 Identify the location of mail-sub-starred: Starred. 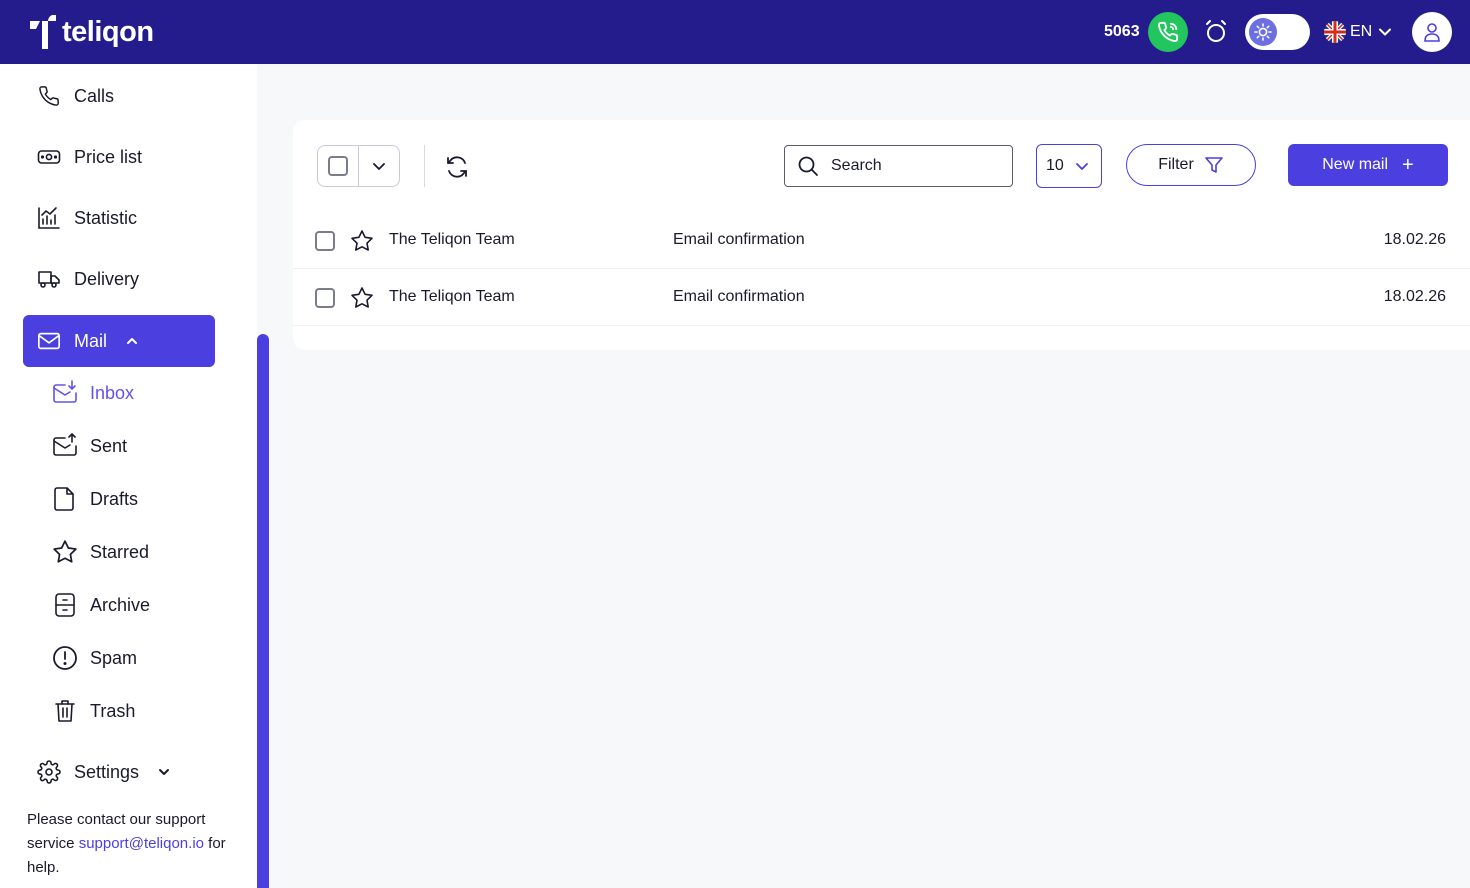
(100, 552).